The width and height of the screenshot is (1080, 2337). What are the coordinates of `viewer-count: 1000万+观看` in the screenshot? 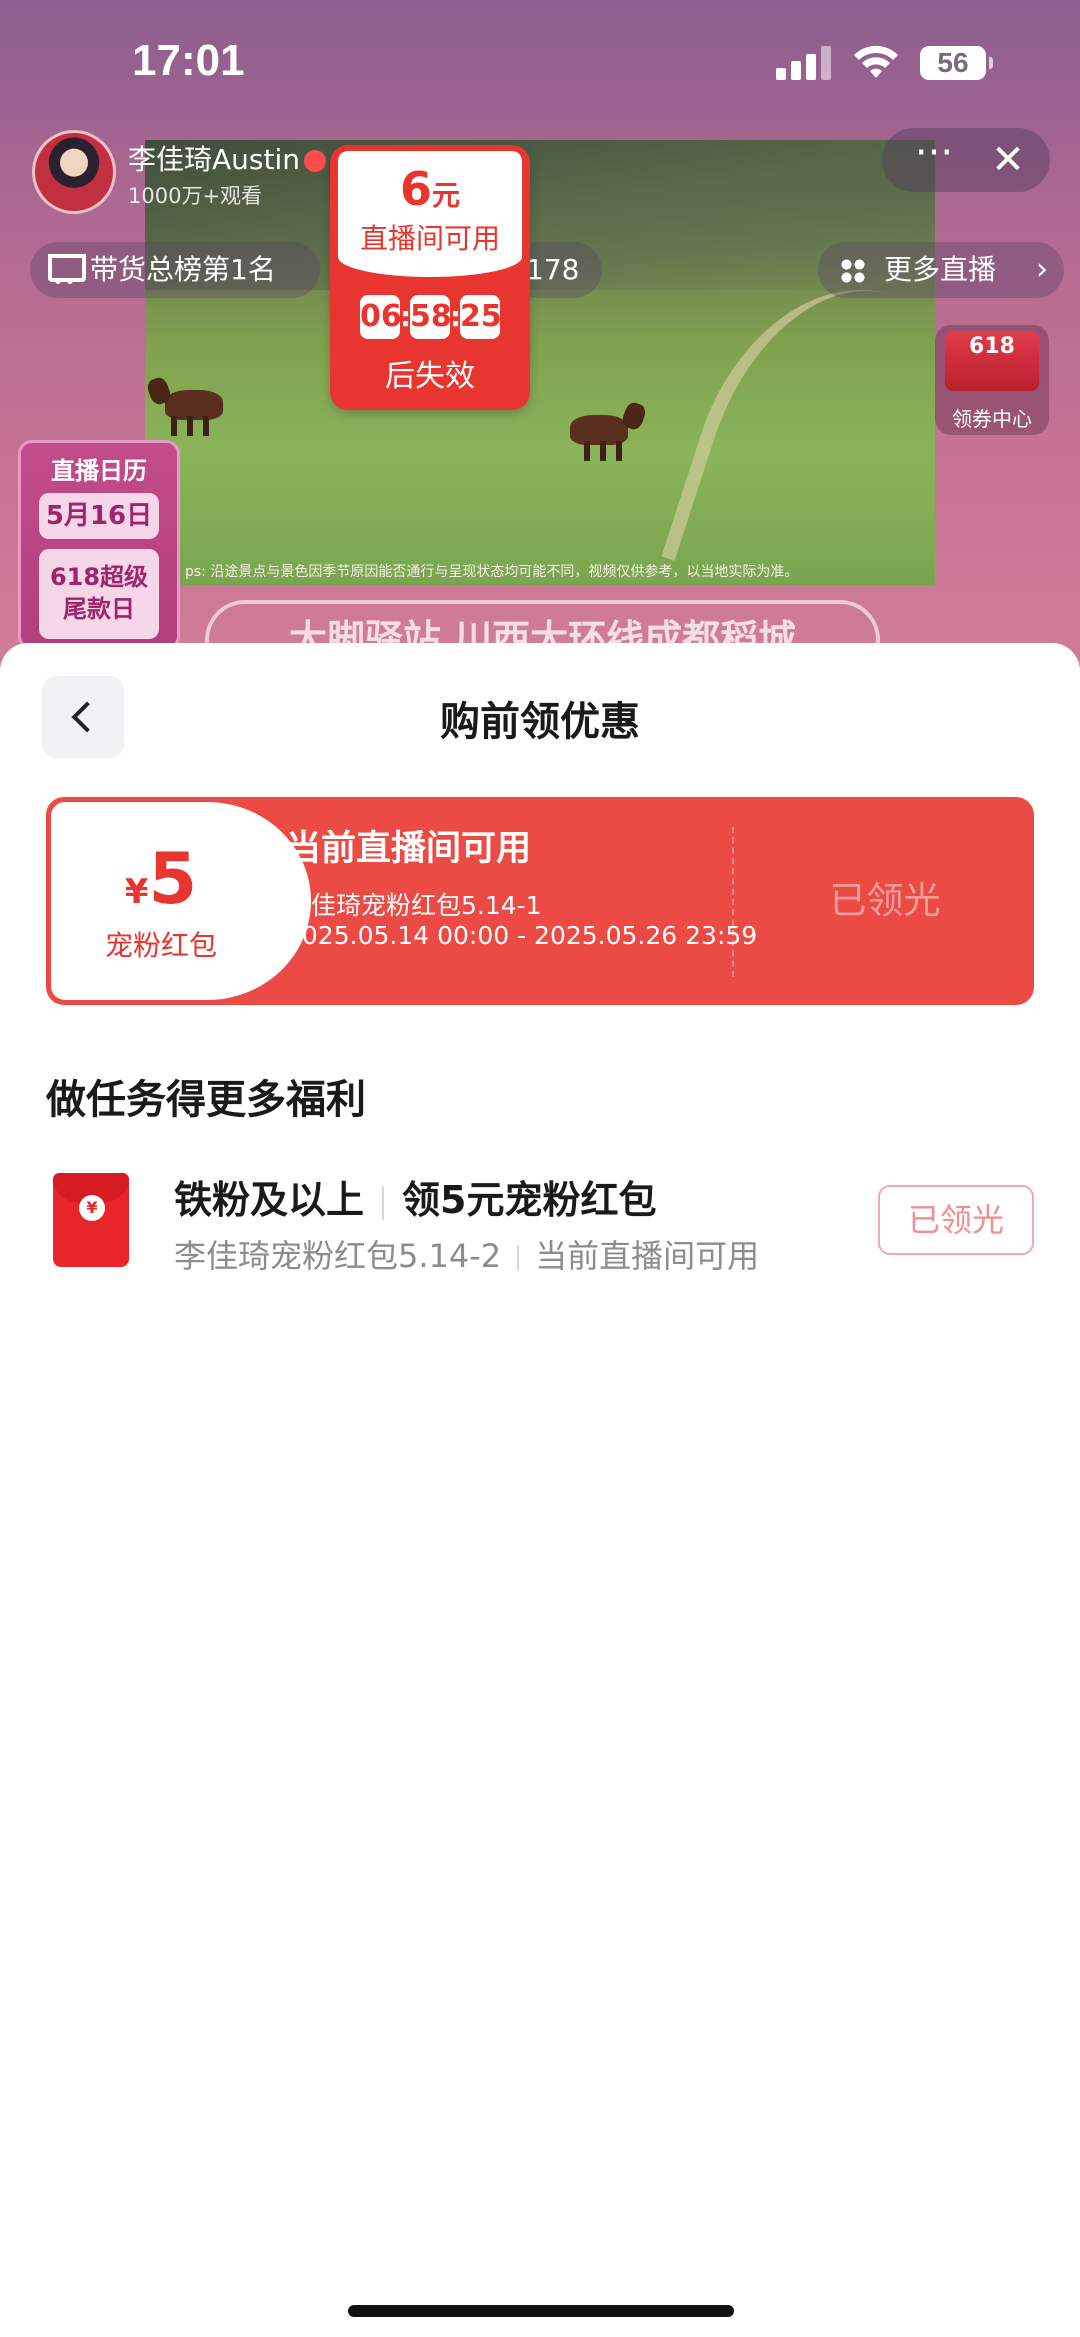 It's located at (195, 196).